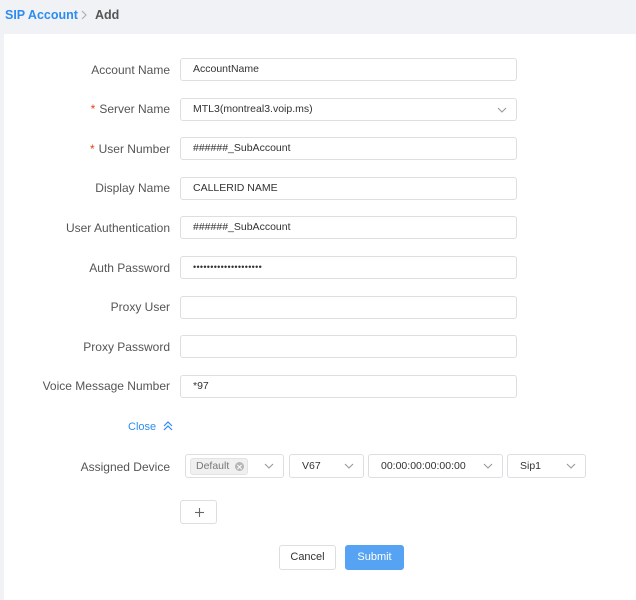 The width and height of the screenshot is (636, 600). What do you see at coordinates (130, 109) in the screenshot?
I see `server-name-label: * Server Name` at bounding box center [130, 109].